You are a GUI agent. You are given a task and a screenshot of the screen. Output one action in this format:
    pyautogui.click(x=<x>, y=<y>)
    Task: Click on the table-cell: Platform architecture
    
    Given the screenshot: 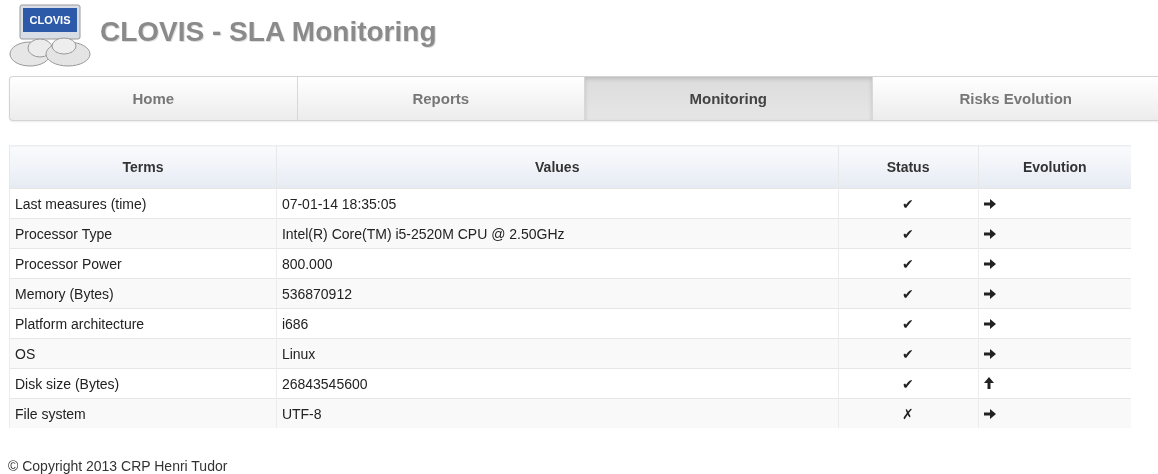 What is the action you would take?
    pyautogui.click(x=143, y=323)
    